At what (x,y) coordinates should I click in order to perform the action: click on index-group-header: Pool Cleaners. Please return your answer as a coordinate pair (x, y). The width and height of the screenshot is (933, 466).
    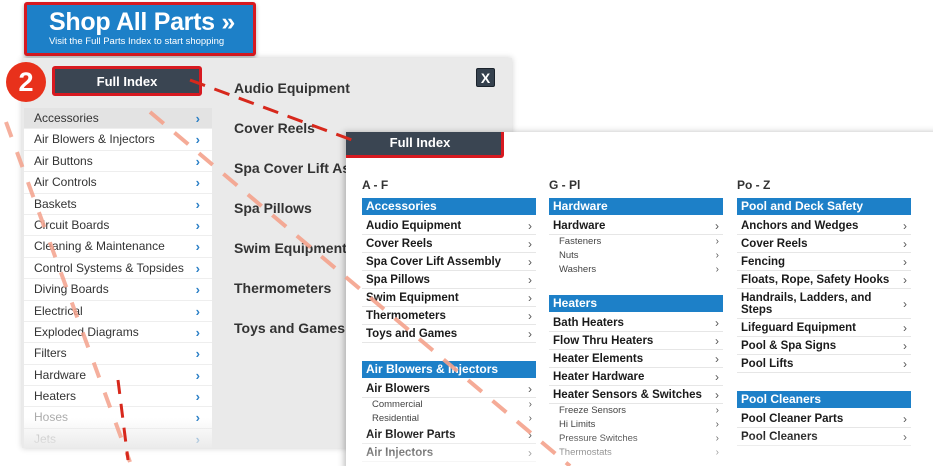
    Looking at the image, I should click on (824, 399).